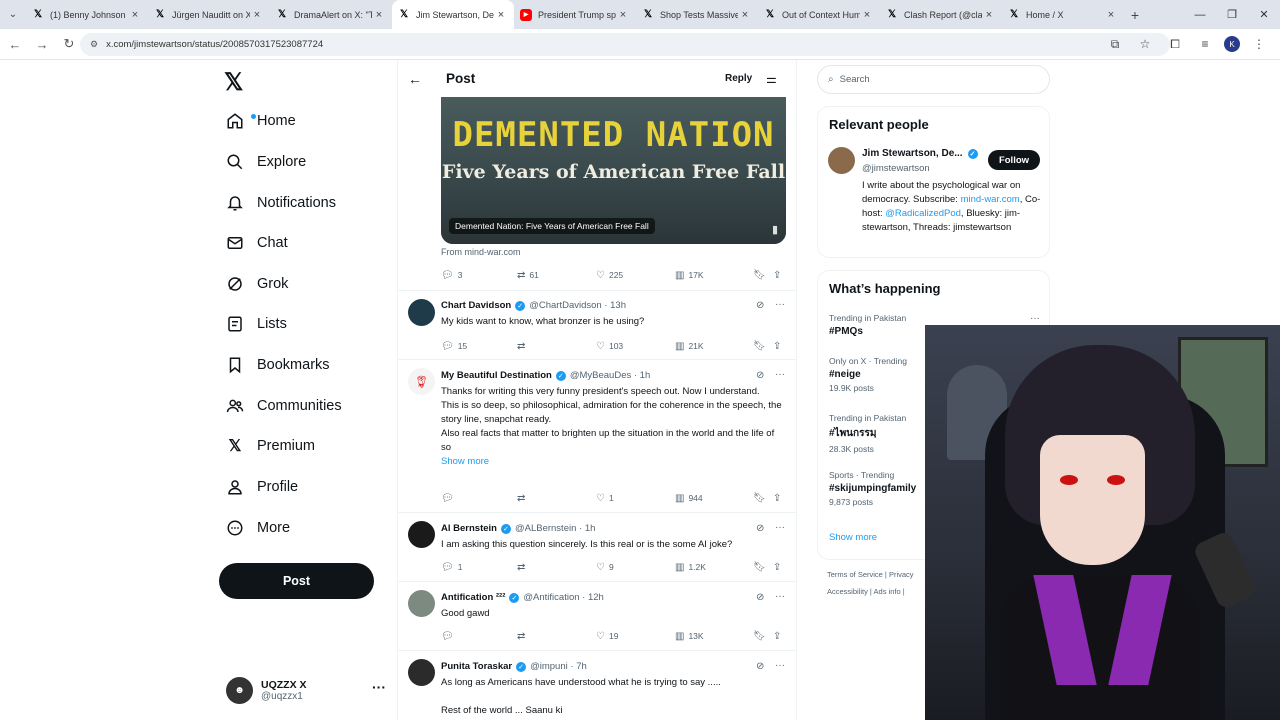 The image size is (1280, 720). I want to click on sliders-icon: ⚌, so click(771, 79).